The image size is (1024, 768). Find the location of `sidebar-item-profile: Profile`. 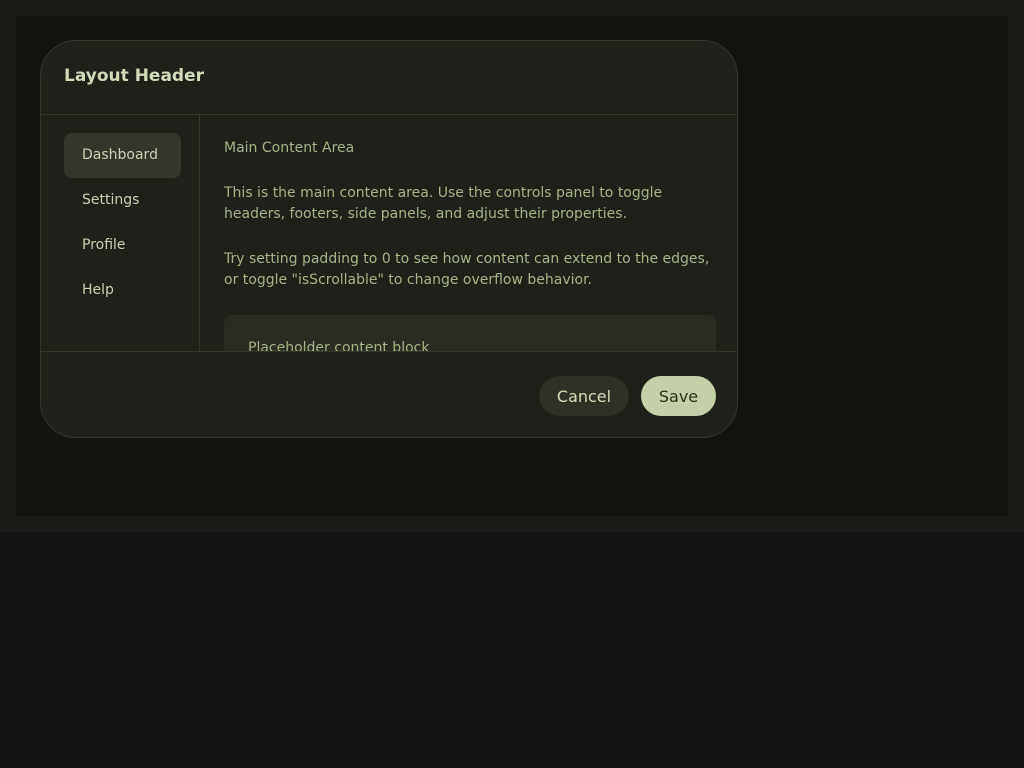

sidebar-item-profile: Profile is located at coordinates (122, 245).